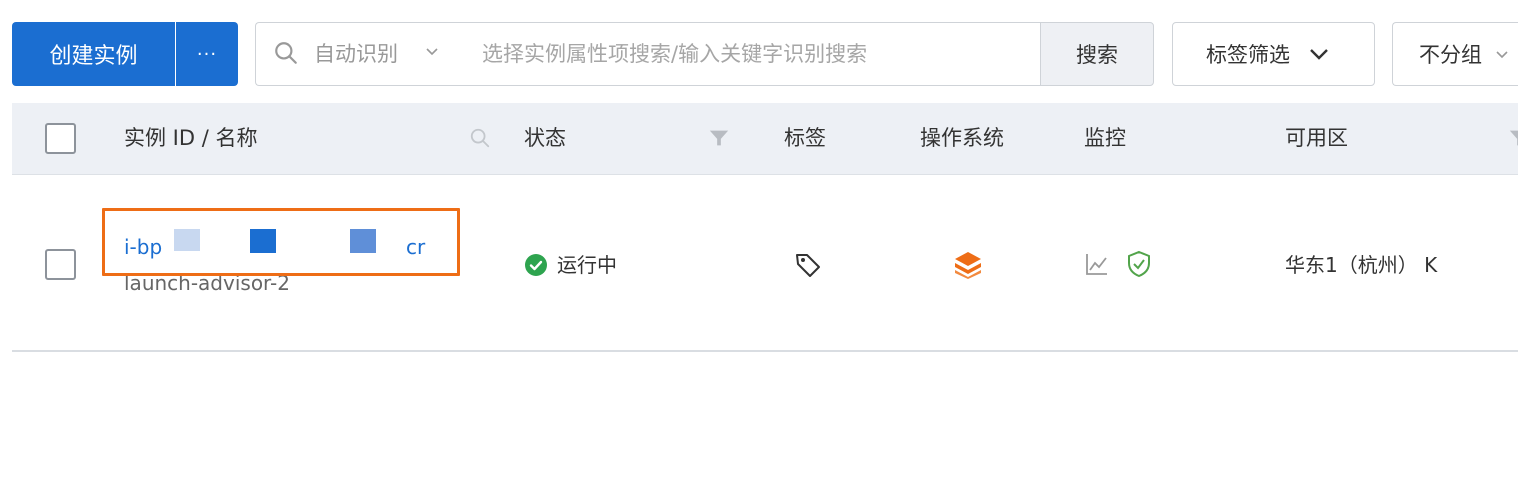 This screenshot has width=1518, height=478. I want to click on row-divider, so click(765, 351).